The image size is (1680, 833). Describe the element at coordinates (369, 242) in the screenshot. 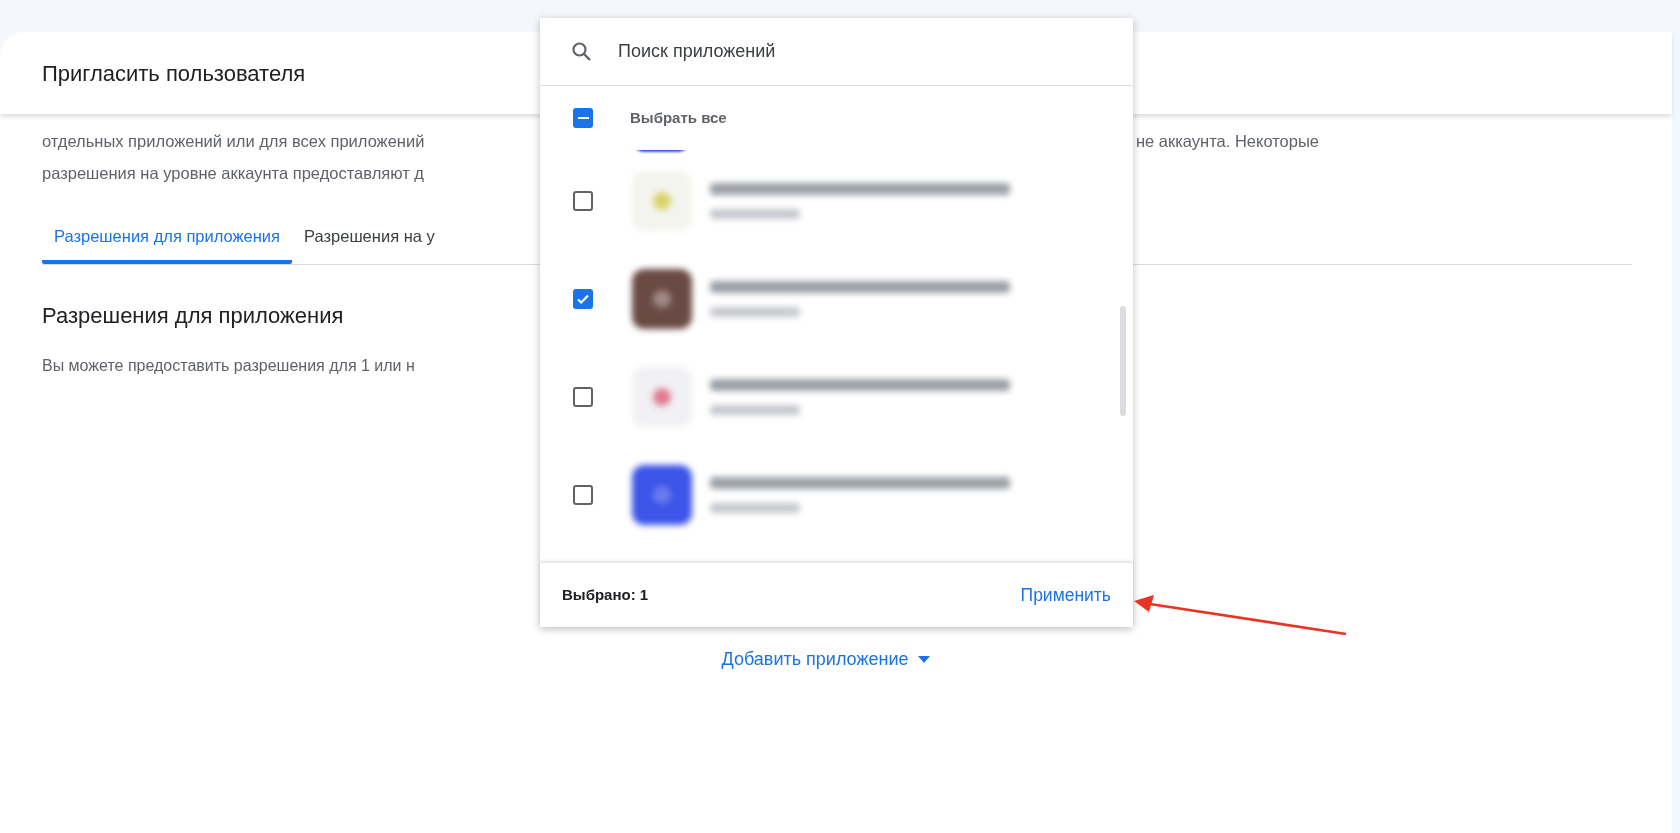

I see `tab: Разрешения на у` at that location.